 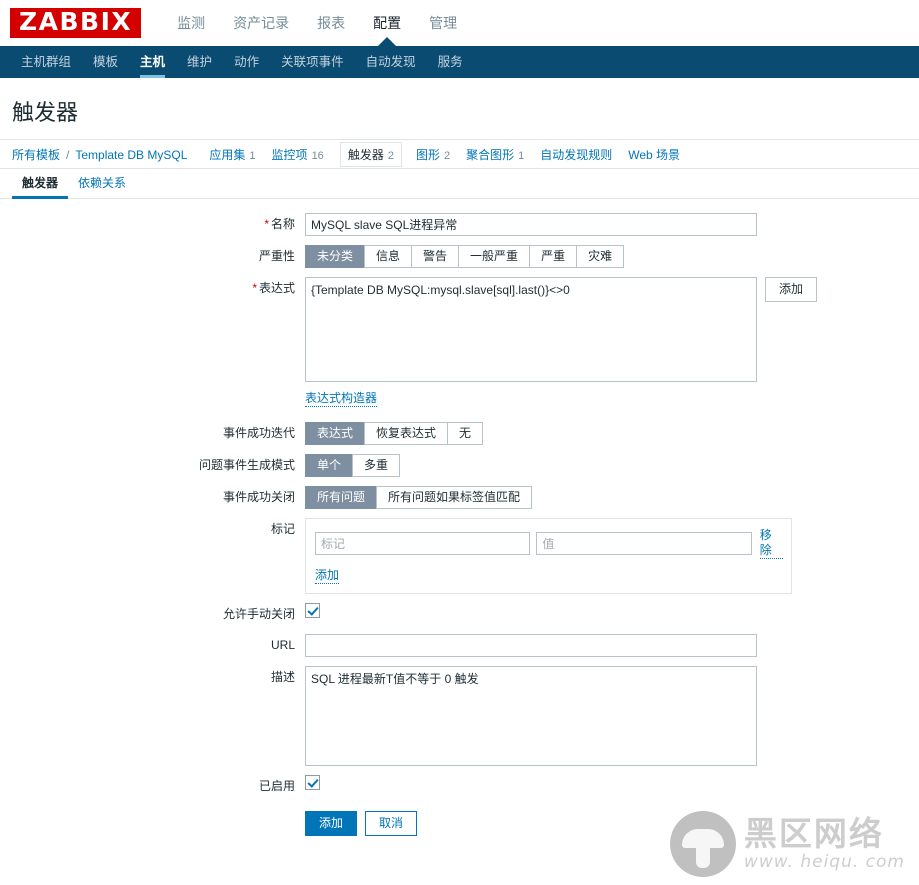 I want to click on label-expression: * 表达式, so click(x=273, y=288).